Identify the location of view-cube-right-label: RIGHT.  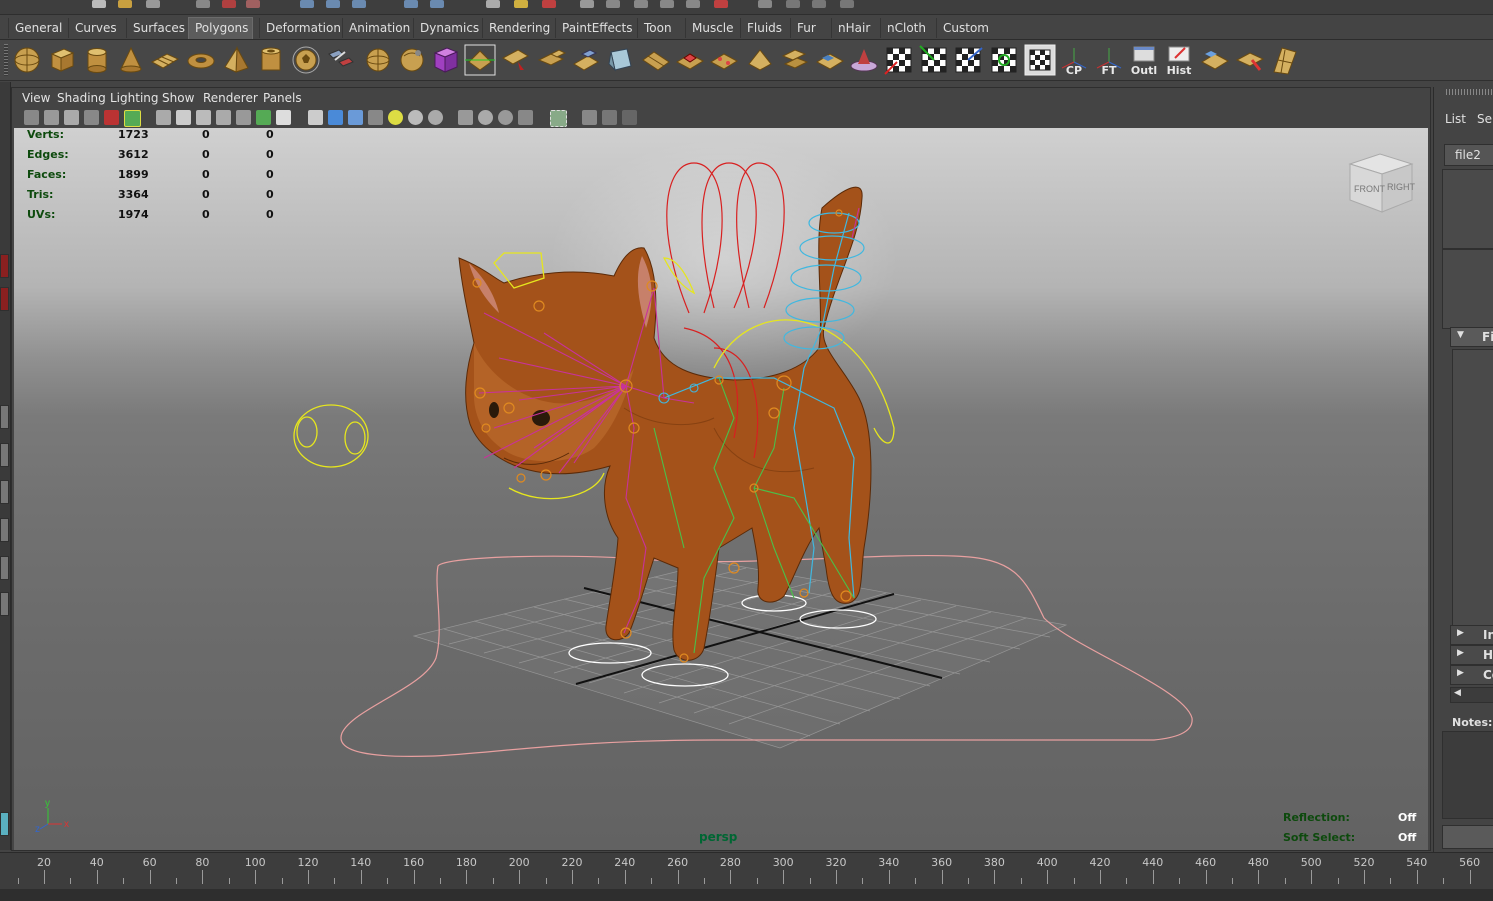
(1401, 187).